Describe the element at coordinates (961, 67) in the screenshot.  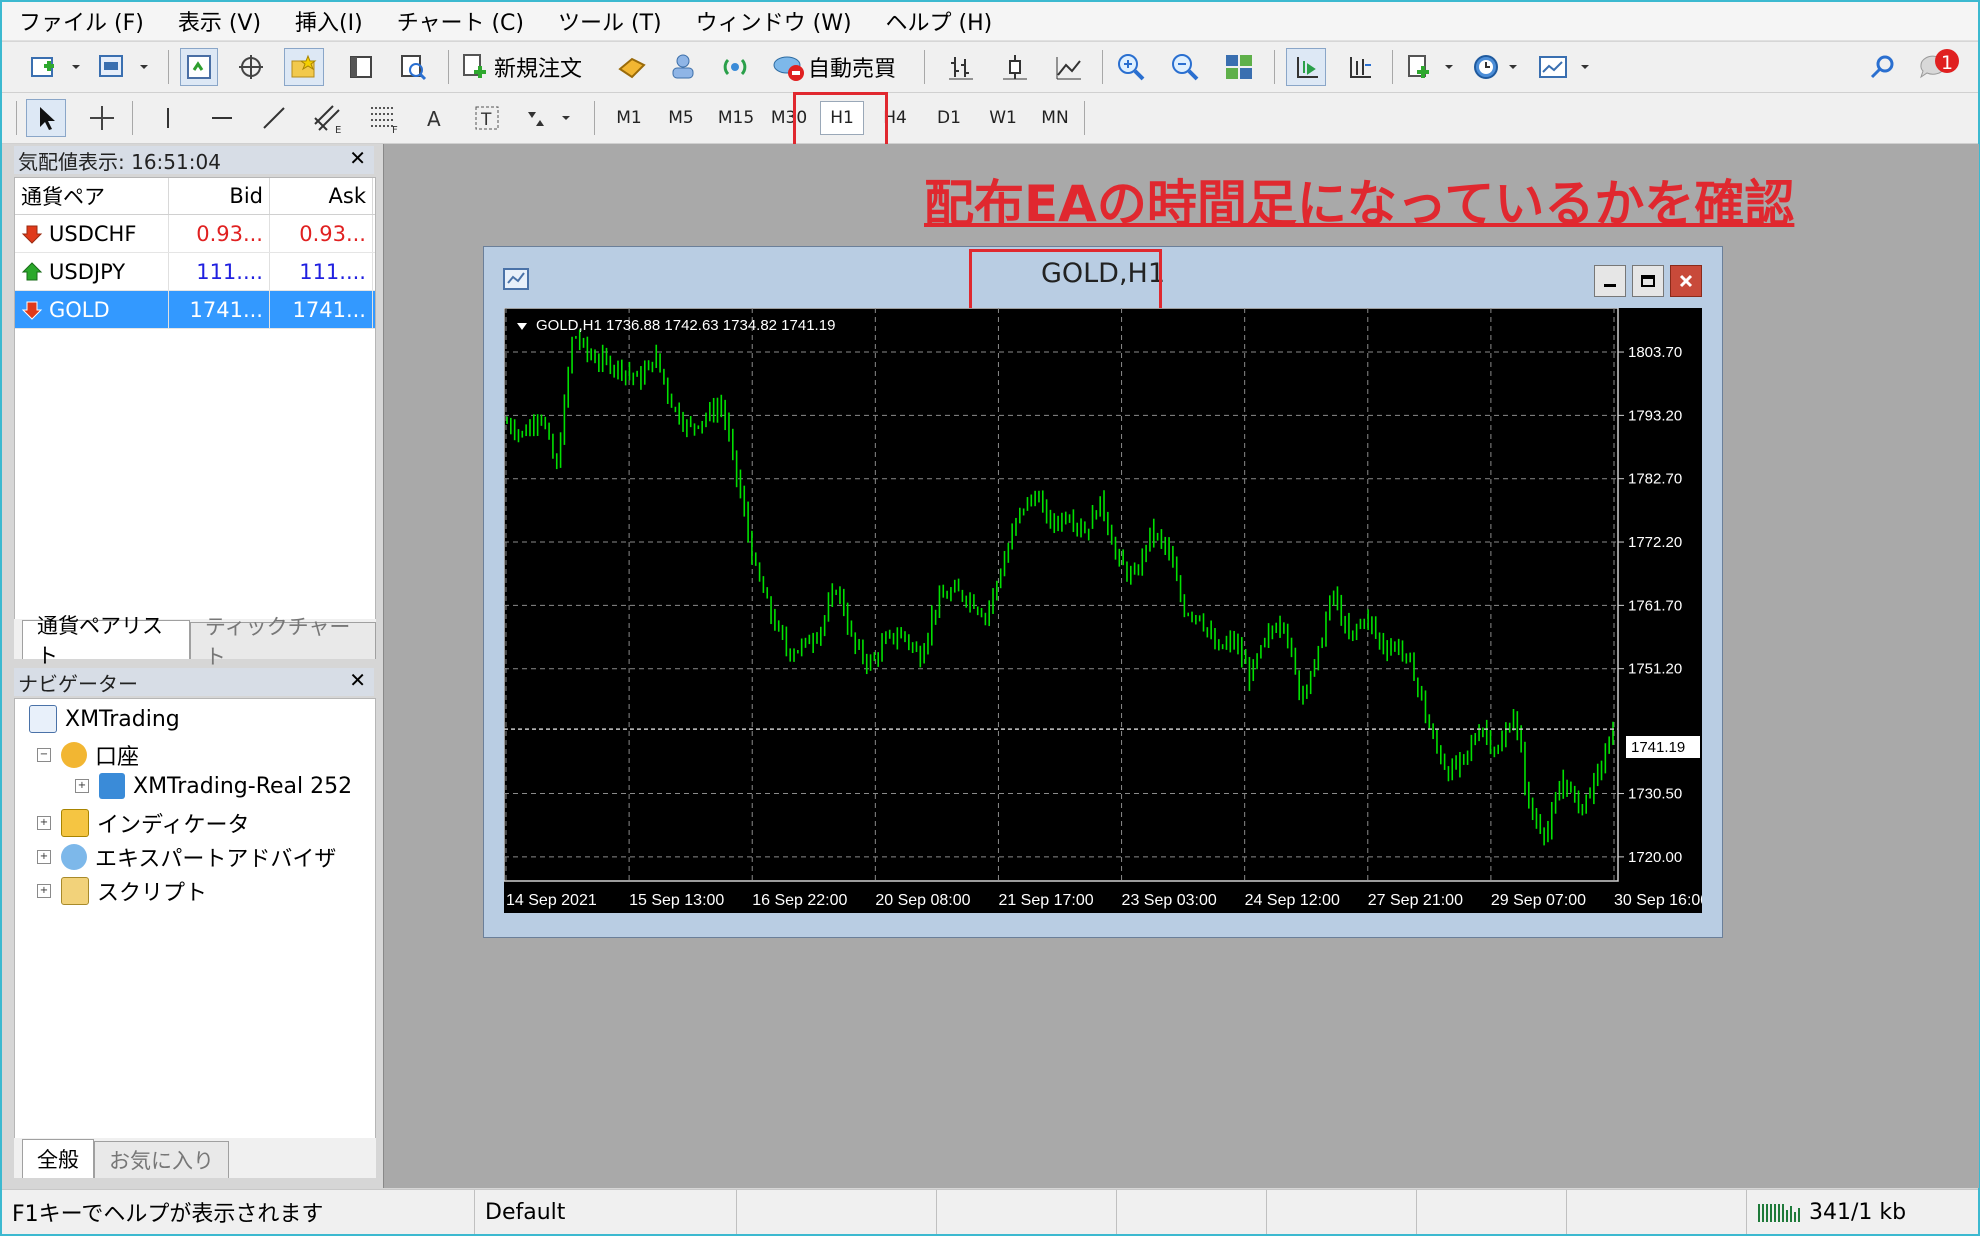
I see `bar-chart-button` at that location.